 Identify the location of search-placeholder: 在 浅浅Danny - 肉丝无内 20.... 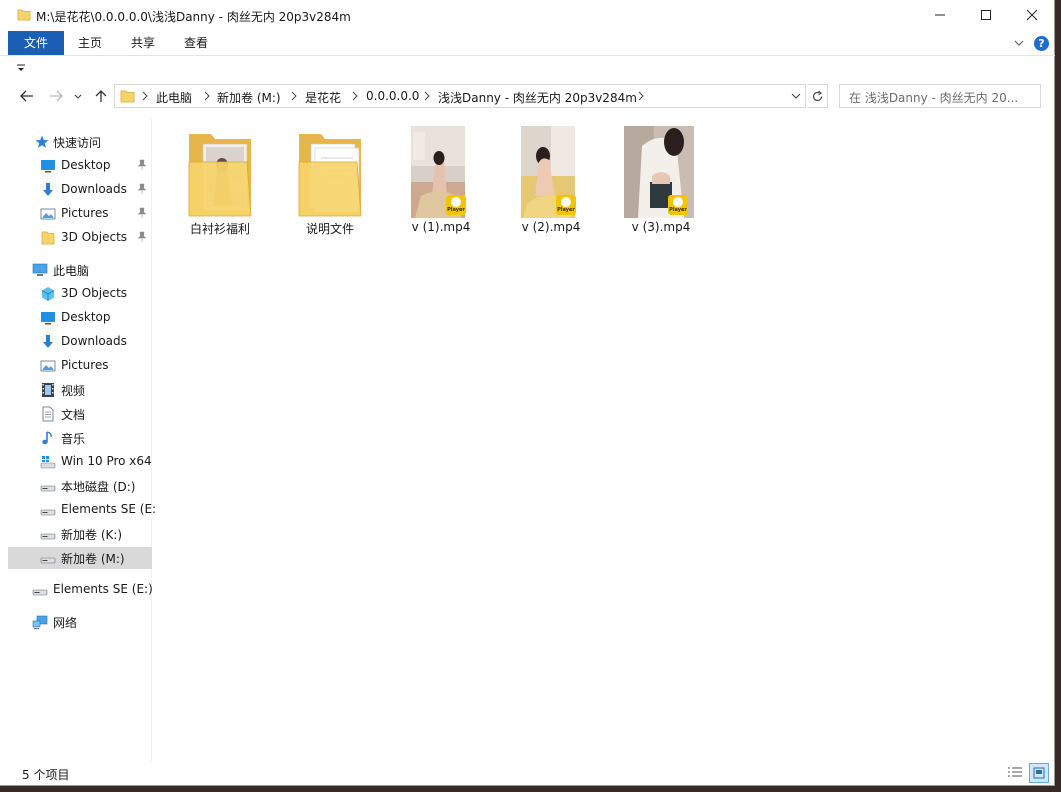
(934, 98).